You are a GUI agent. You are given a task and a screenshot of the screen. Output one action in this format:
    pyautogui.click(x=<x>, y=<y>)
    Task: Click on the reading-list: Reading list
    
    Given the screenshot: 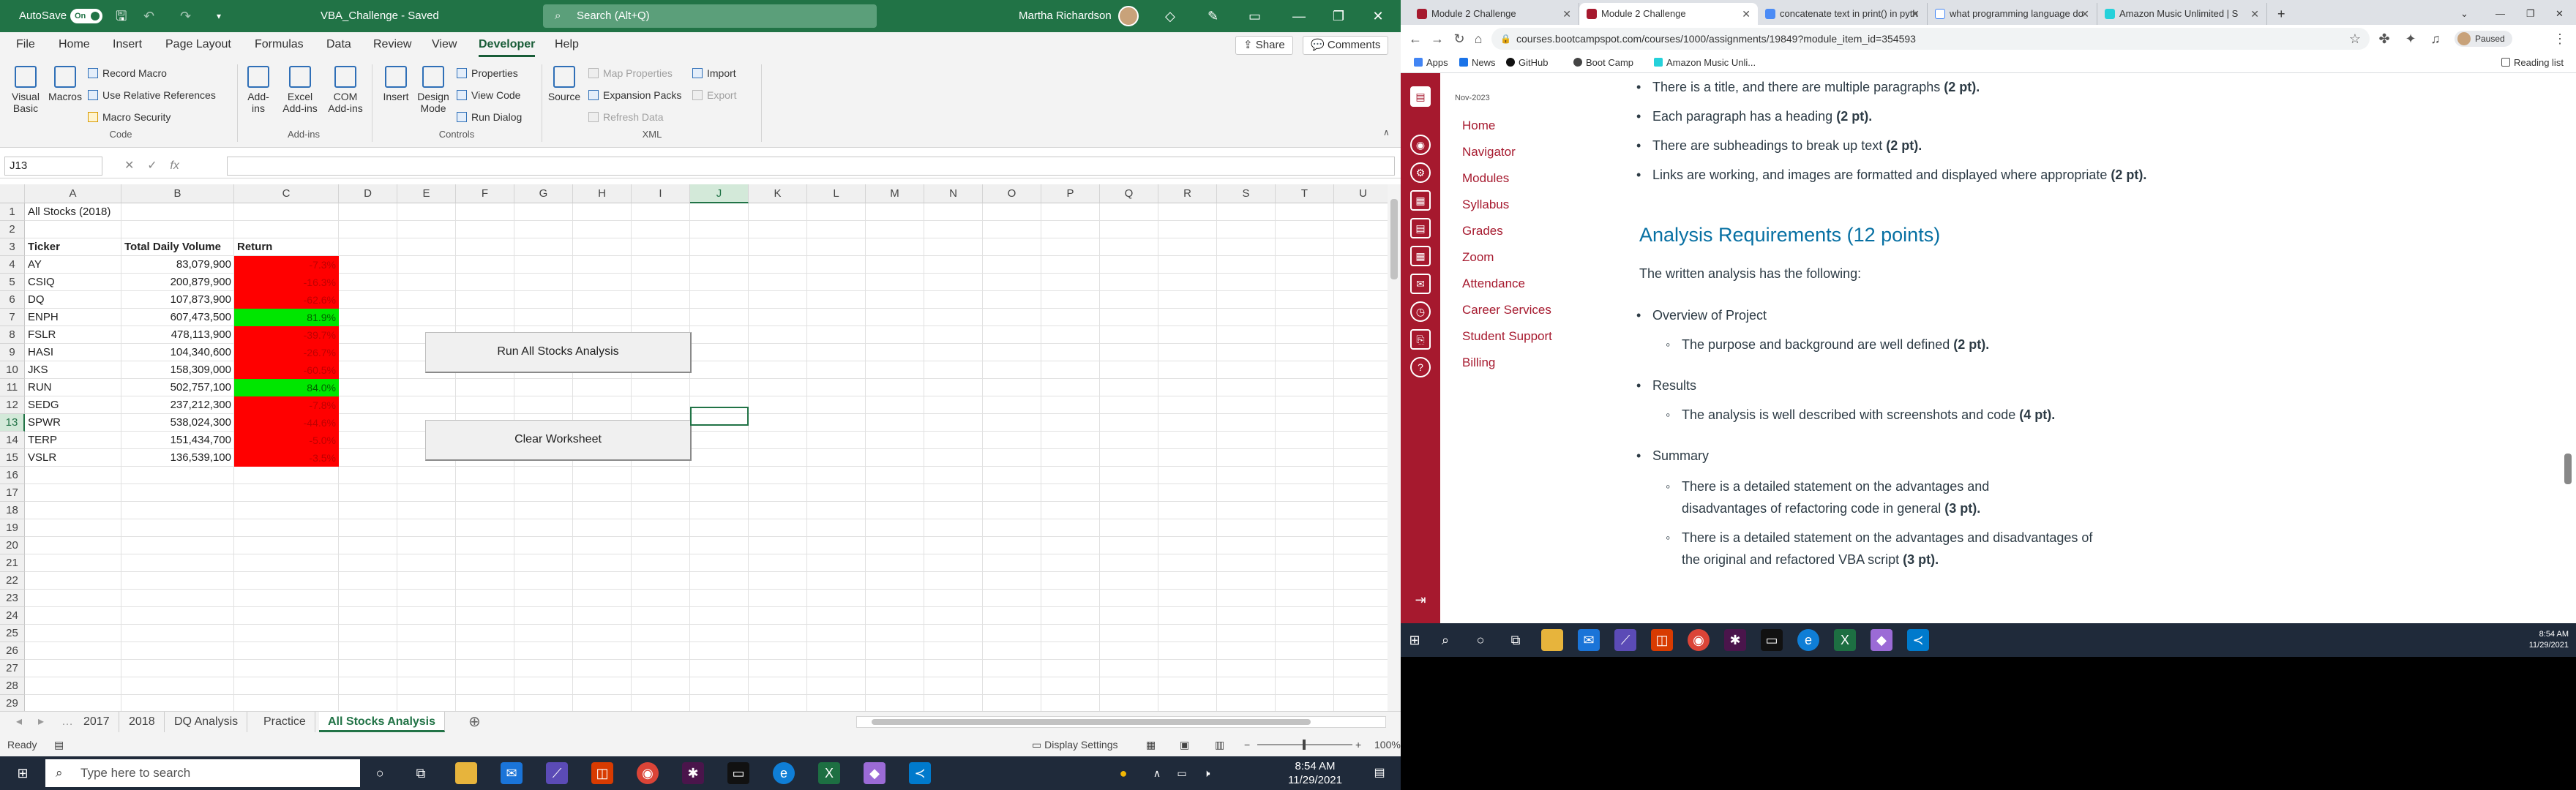 What is the action you would take?
    pyautogui.click(x=2532, y=63)
    